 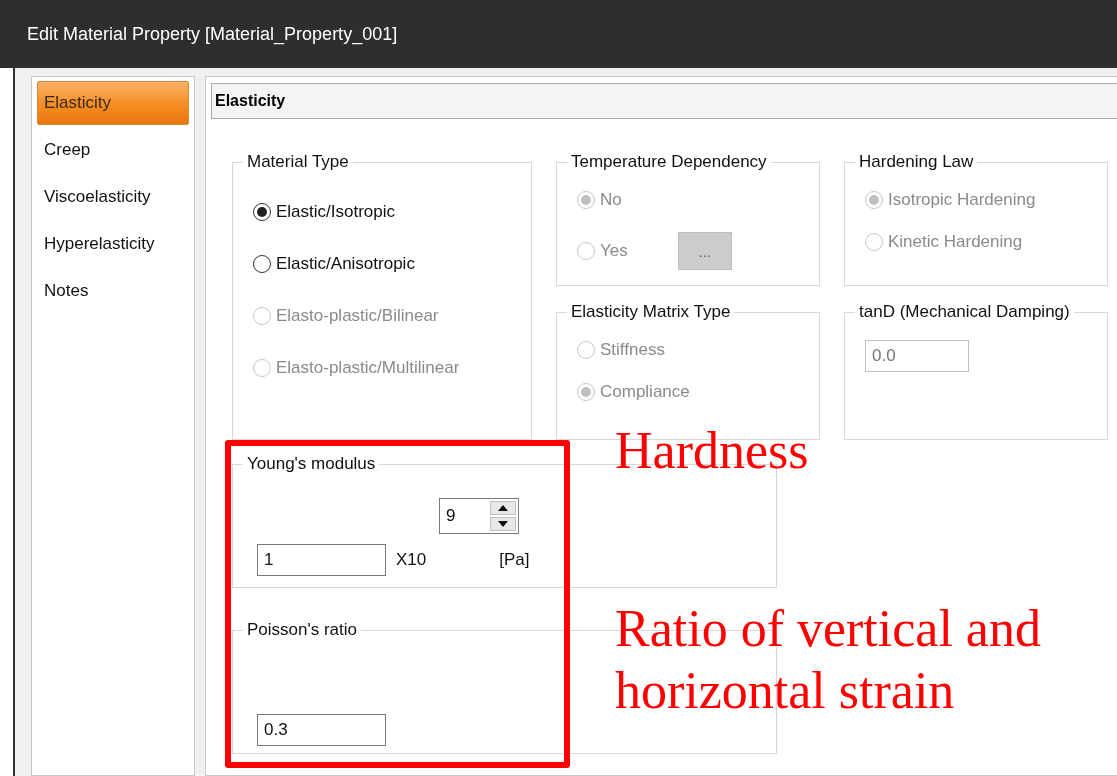 I want to click on group-title: tanD (Mechanical Damping), so click(x=964, y=312).